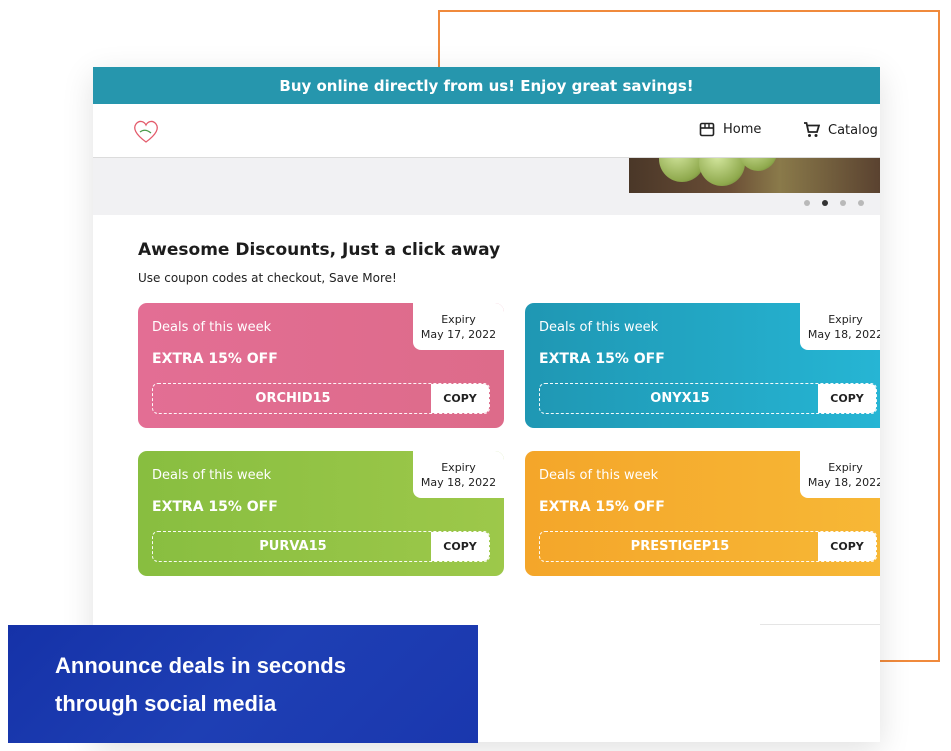  Describe the element at coordinates (486, 186) in the screenshot. I see `hero-carousel` at that location.